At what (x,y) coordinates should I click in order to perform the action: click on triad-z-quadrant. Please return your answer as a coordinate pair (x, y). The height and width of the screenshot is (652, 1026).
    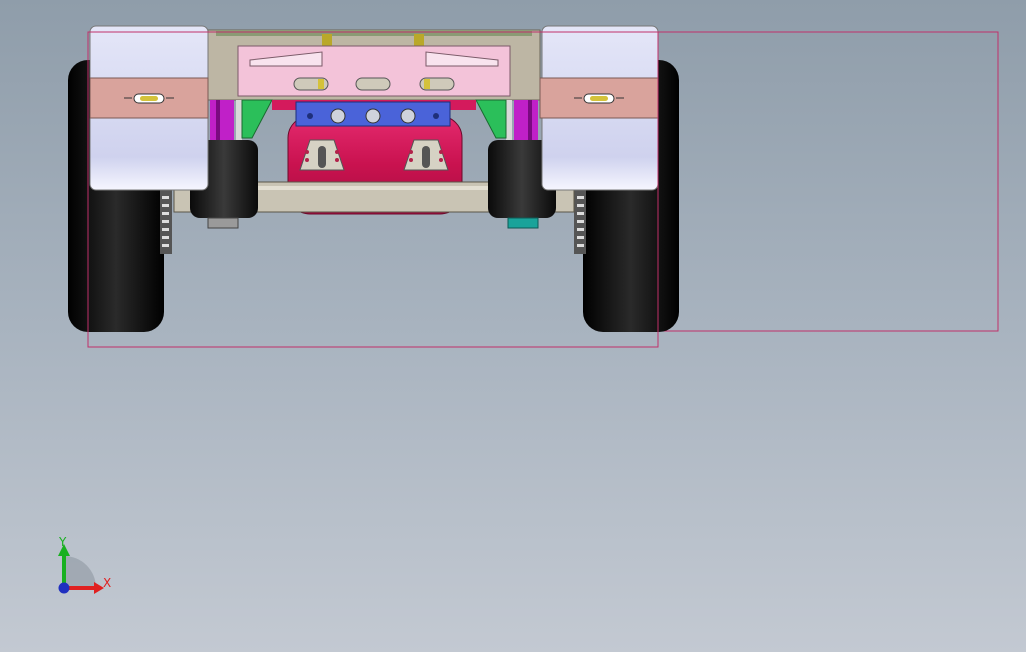
    Looking at the image, I should click on (80, 572).